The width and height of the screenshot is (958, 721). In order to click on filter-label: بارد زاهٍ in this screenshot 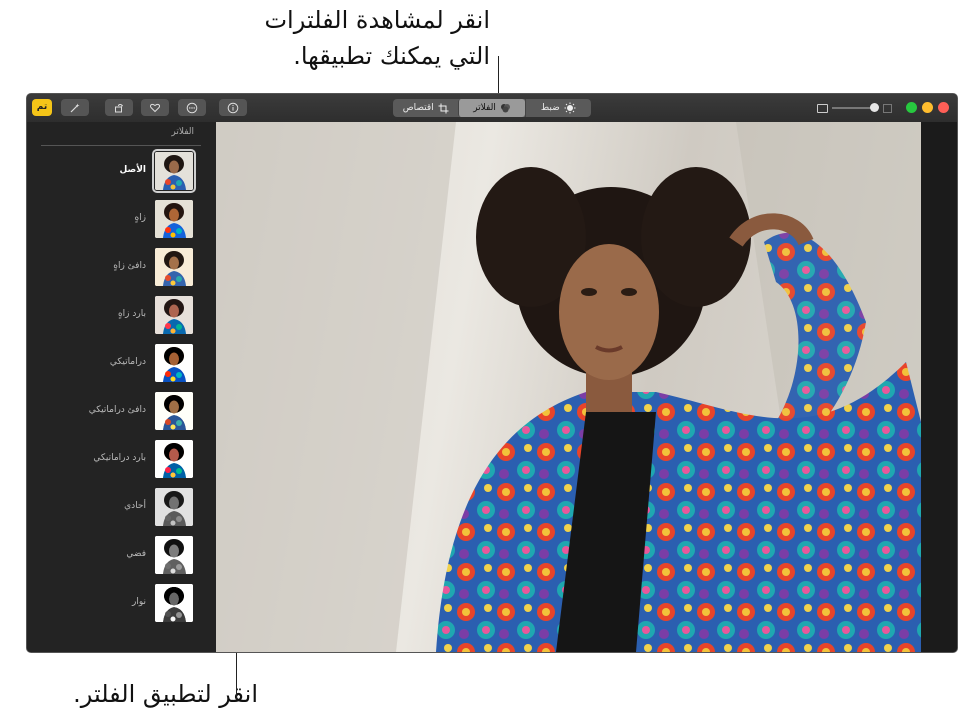, I will do `click(131, 314)`.